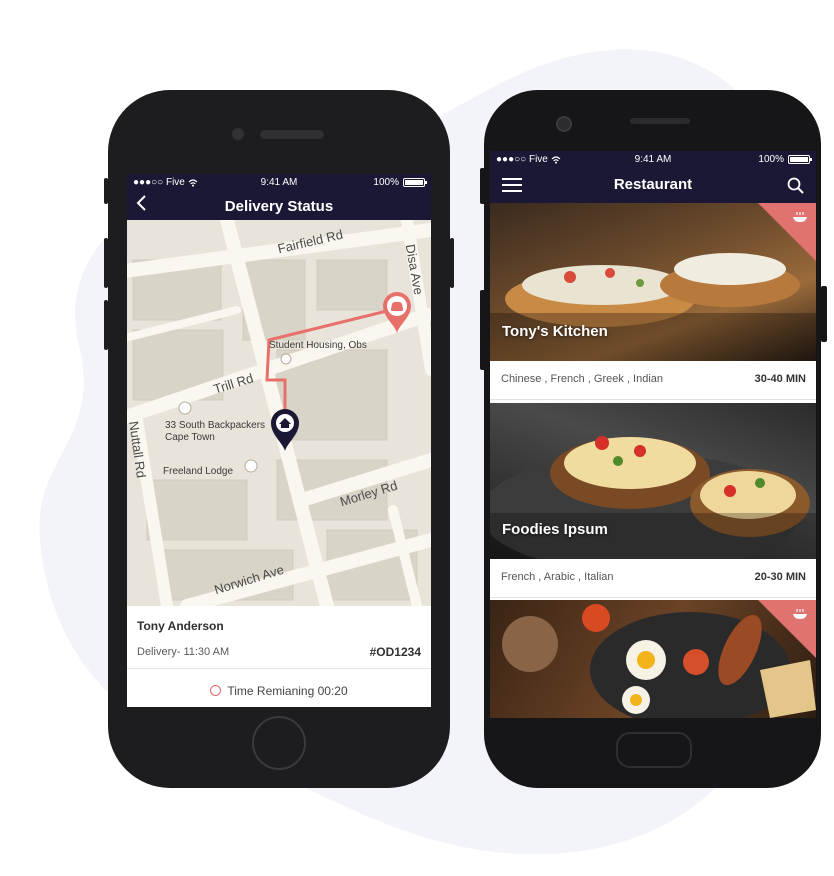 Image resolution: width=834 pixels, height=876 pixels. What do you see at coordinates (780, 577) in the screenshot?
I see `delivery-eta: 20-30 MIN` at bounding box center [780, 577].